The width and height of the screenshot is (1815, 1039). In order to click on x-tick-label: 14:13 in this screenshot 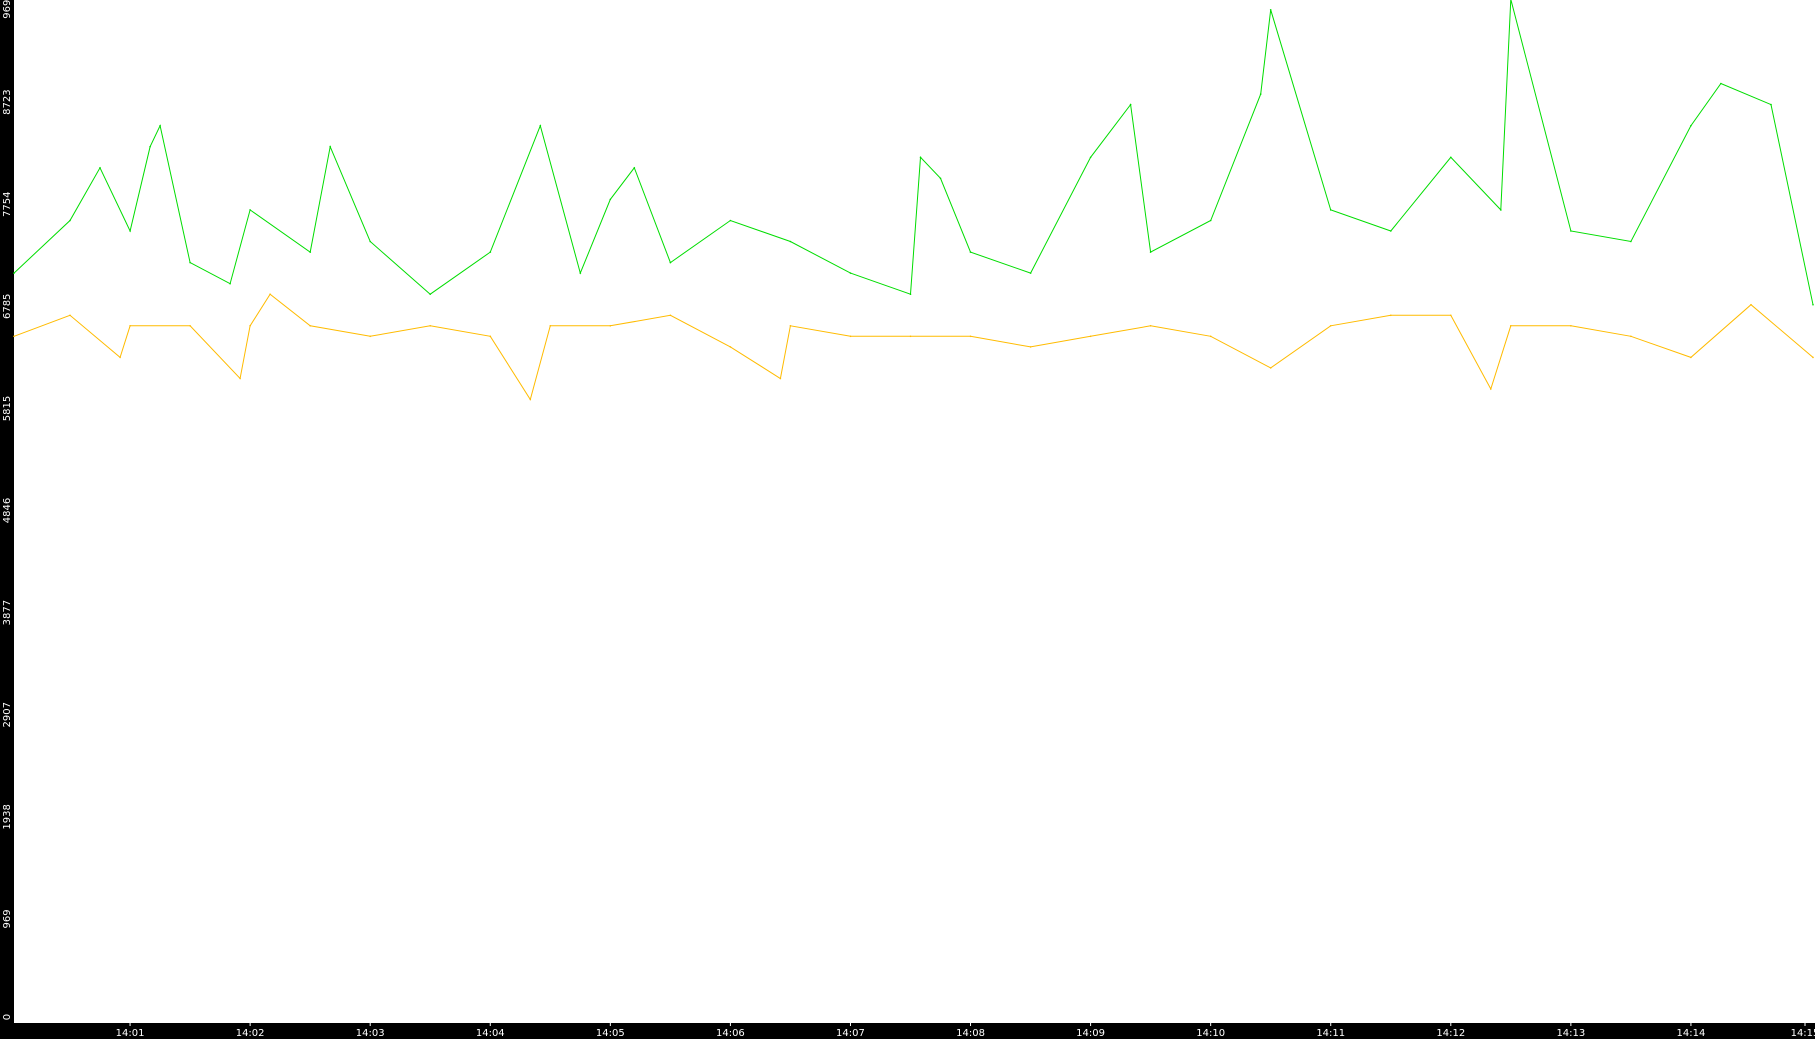, I will do `click(1570, 1033)`.